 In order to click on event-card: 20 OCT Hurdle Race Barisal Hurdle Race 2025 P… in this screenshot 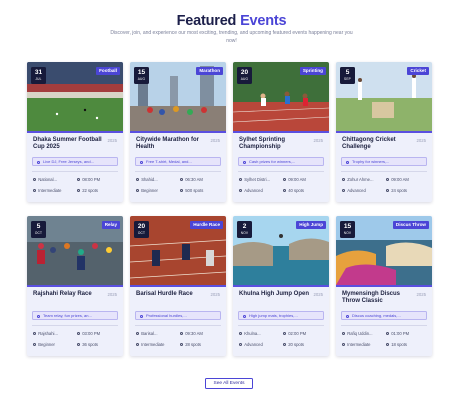, I will do `click(178, 286)`.